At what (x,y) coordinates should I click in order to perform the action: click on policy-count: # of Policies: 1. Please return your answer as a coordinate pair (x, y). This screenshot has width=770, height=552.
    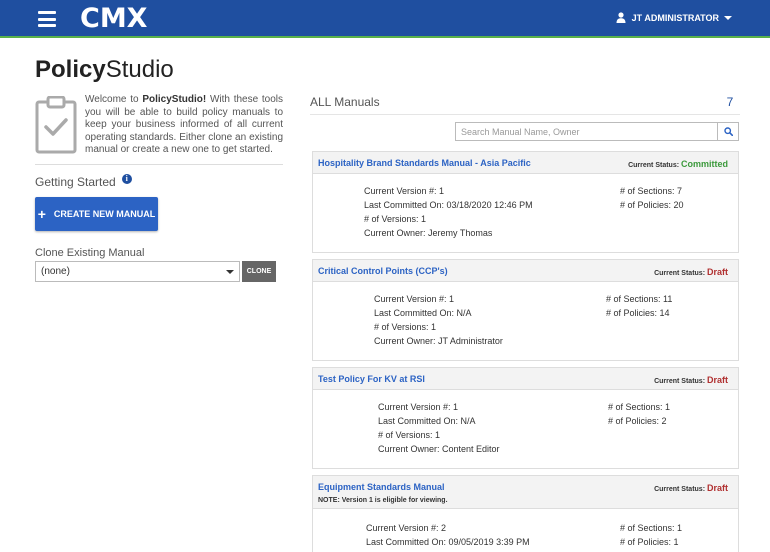
    Looking at the image, I should click on (649, 542).